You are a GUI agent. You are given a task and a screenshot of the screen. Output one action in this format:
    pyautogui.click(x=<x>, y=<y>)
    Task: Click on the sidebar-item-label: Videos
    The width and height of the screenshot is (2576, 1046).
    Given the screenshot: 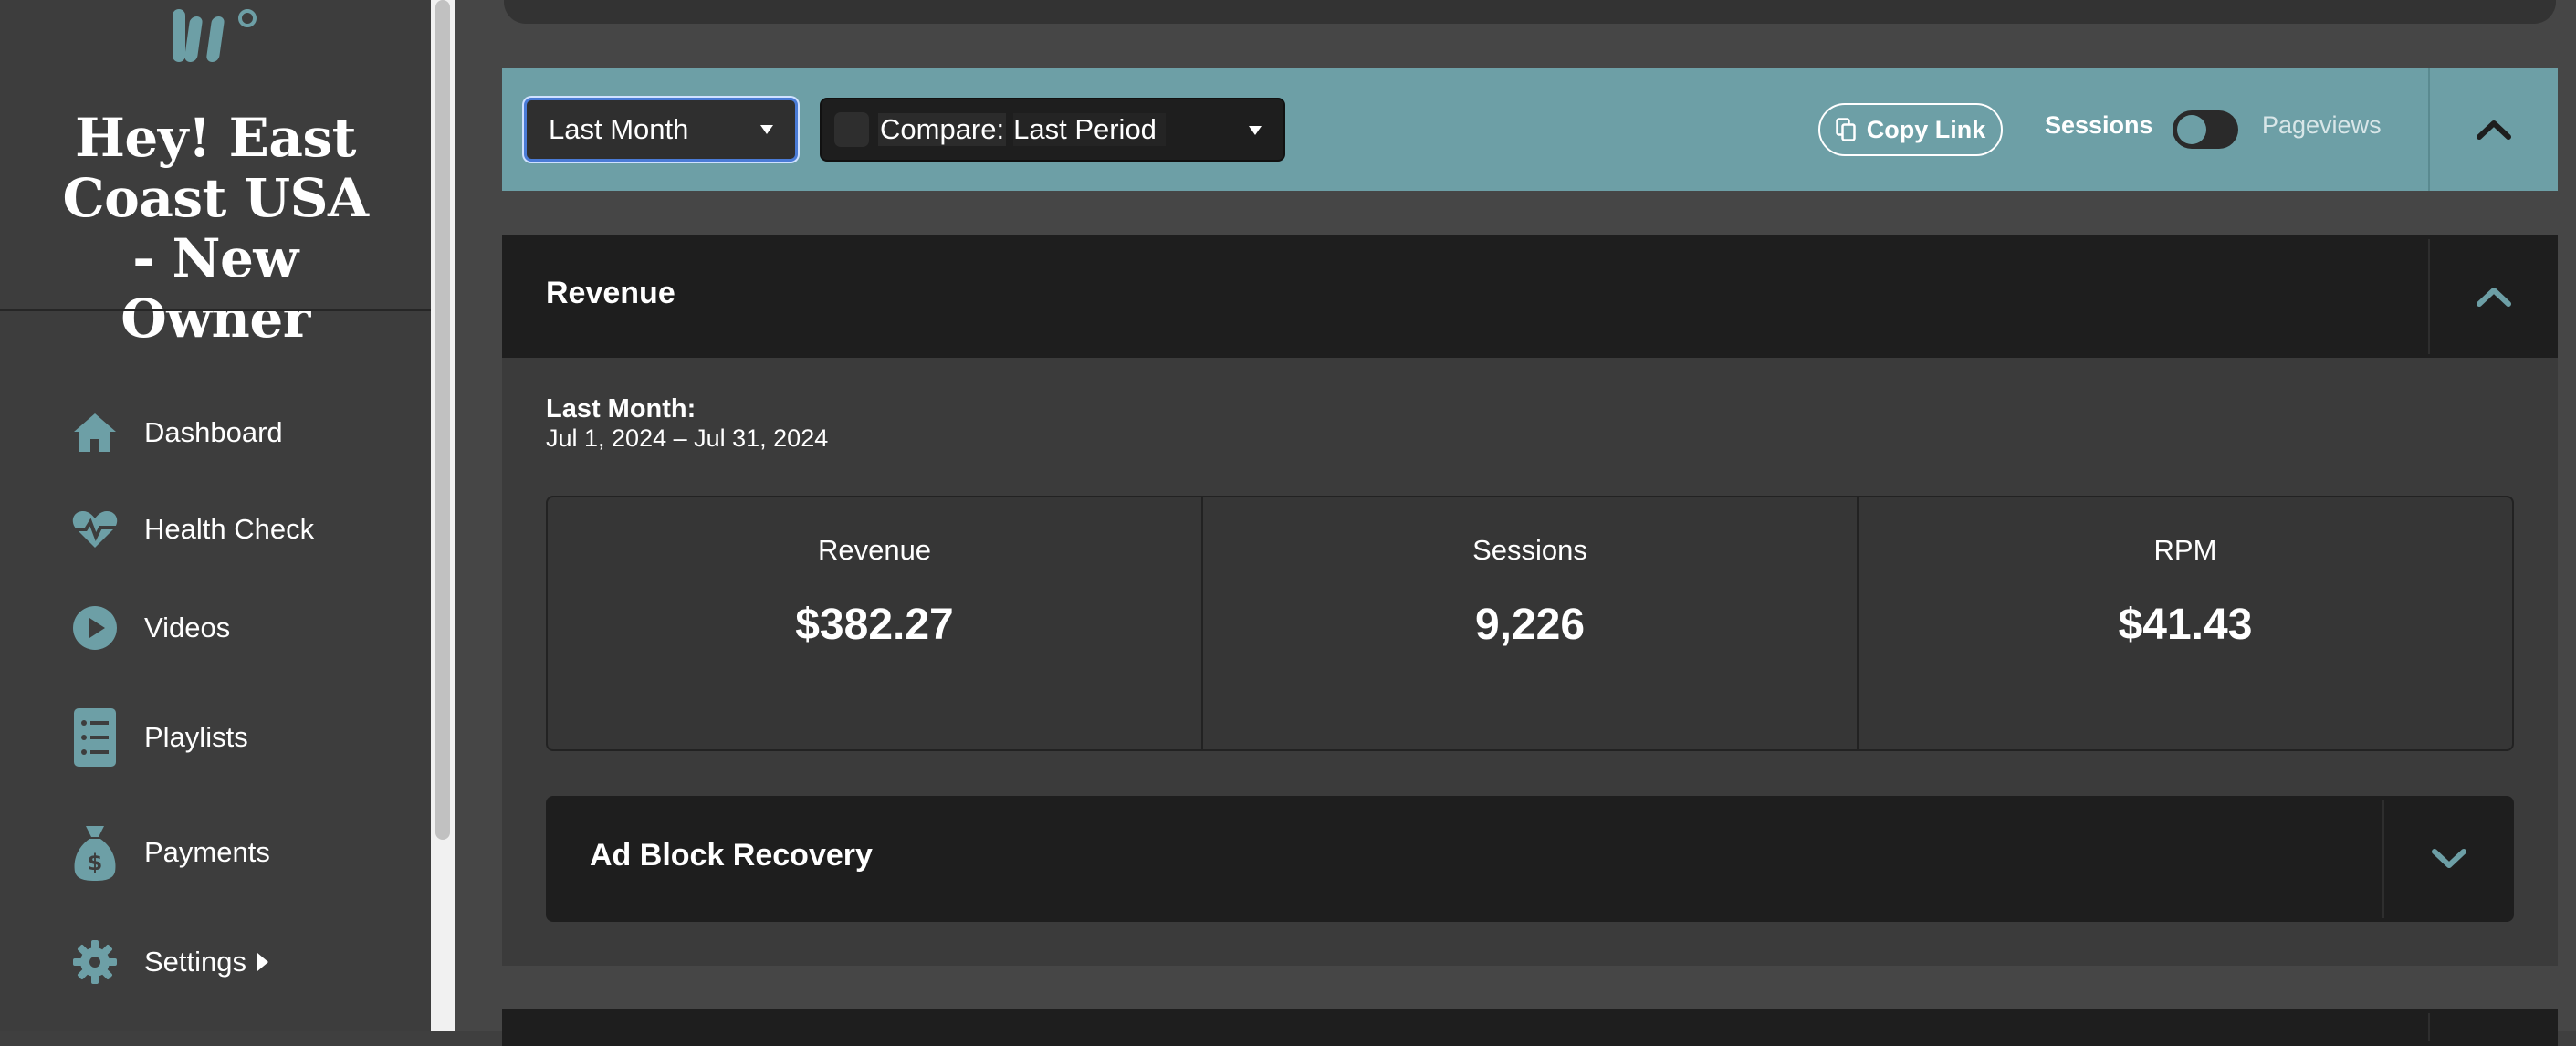 What is the action you would take?
    pyautogui.click(x=188, y=627)
    